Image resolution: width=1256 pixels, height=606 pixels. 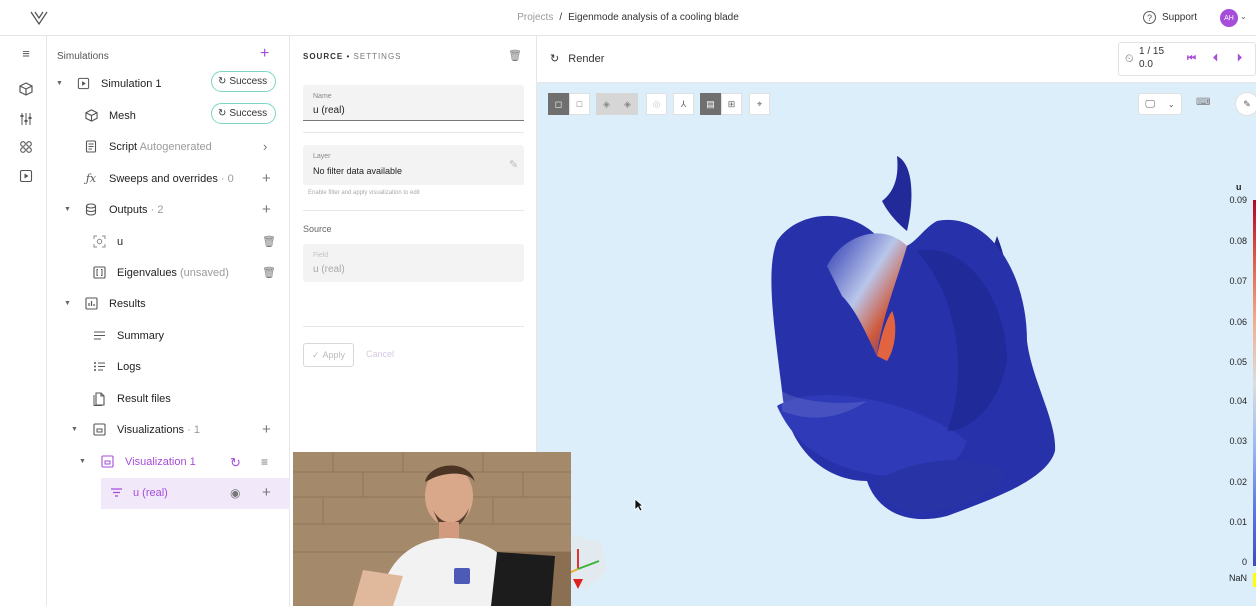 I want to click on sweeps-label-text: Sweeps and overrides, so click(x=163, y=179).